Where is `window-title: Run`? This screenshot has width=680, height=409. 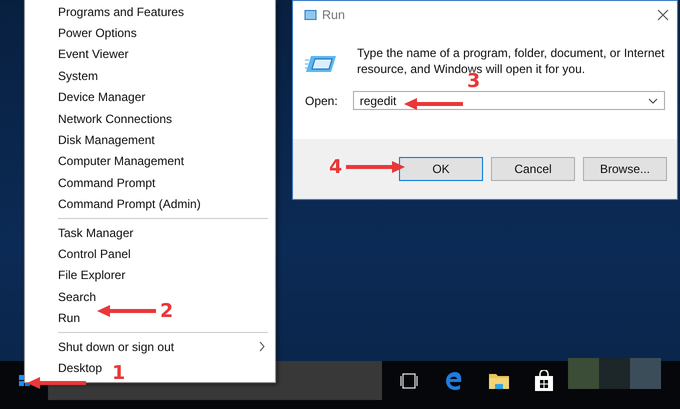
window-title: Run is located at coordinates (333, 15).